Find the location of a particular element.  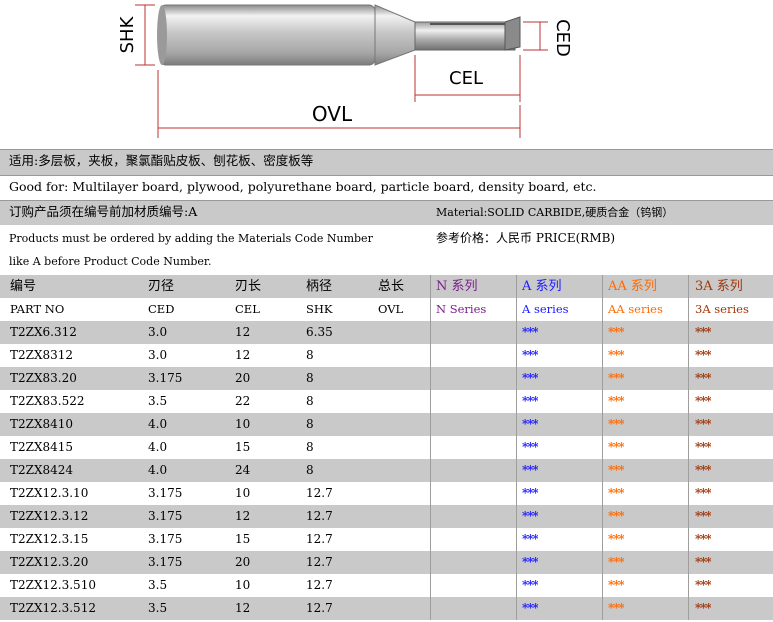

cell-part-no: T2ZX83.20 is located at coordinates (43, 378).